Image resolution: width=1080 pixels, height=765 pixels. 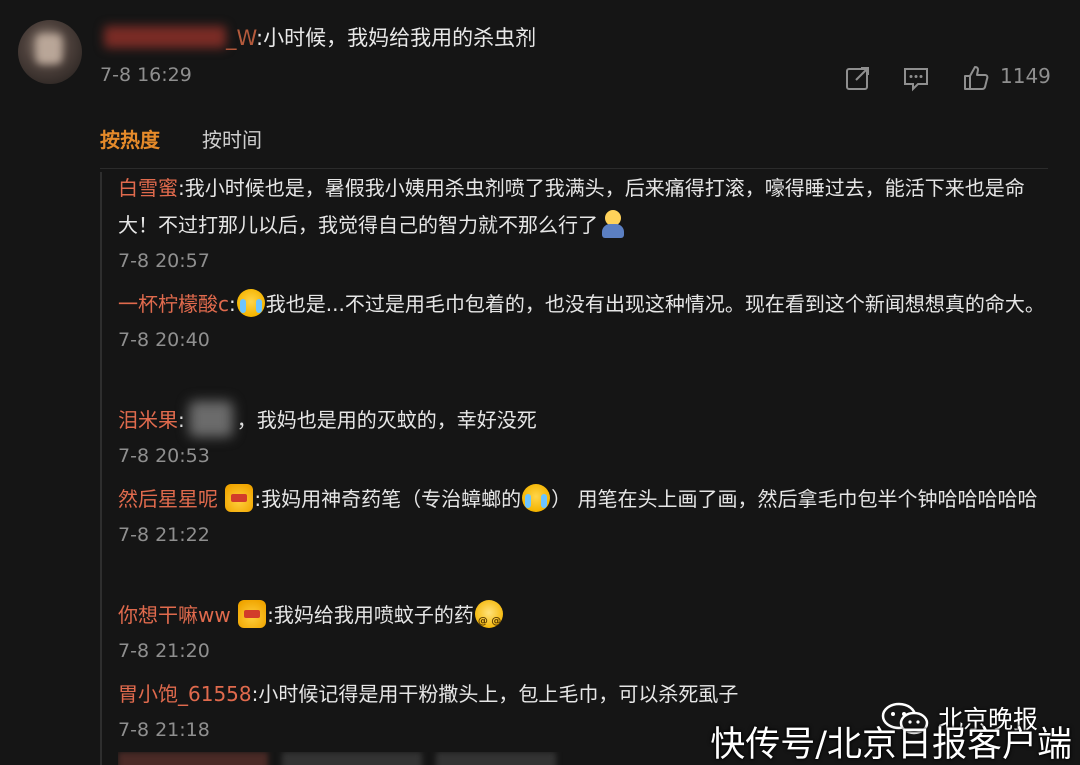 I want to click on reply-username: 然后星星呢, so click(x=168, y=499).